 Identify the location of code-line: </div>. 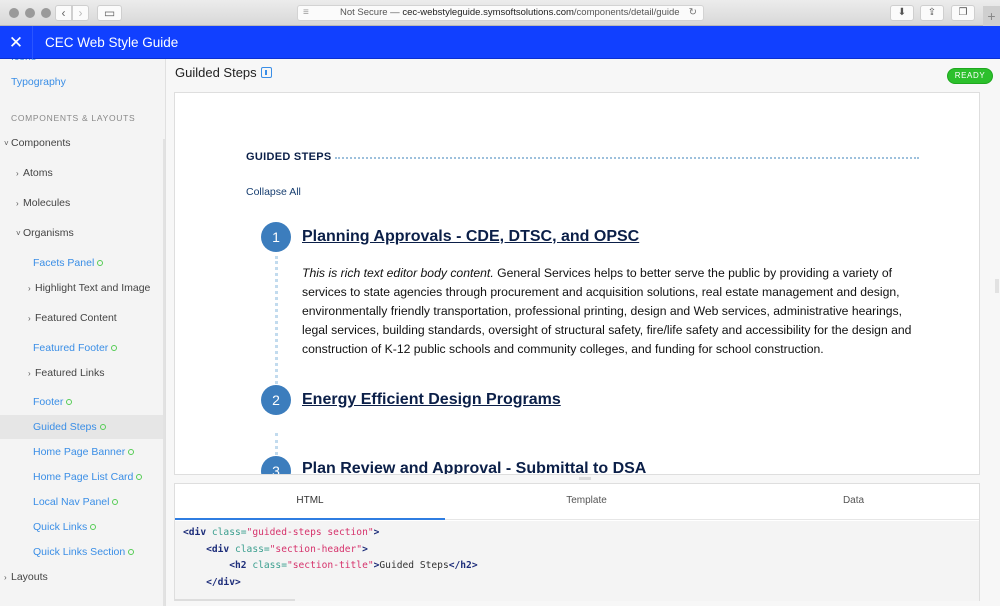
(223, 582).